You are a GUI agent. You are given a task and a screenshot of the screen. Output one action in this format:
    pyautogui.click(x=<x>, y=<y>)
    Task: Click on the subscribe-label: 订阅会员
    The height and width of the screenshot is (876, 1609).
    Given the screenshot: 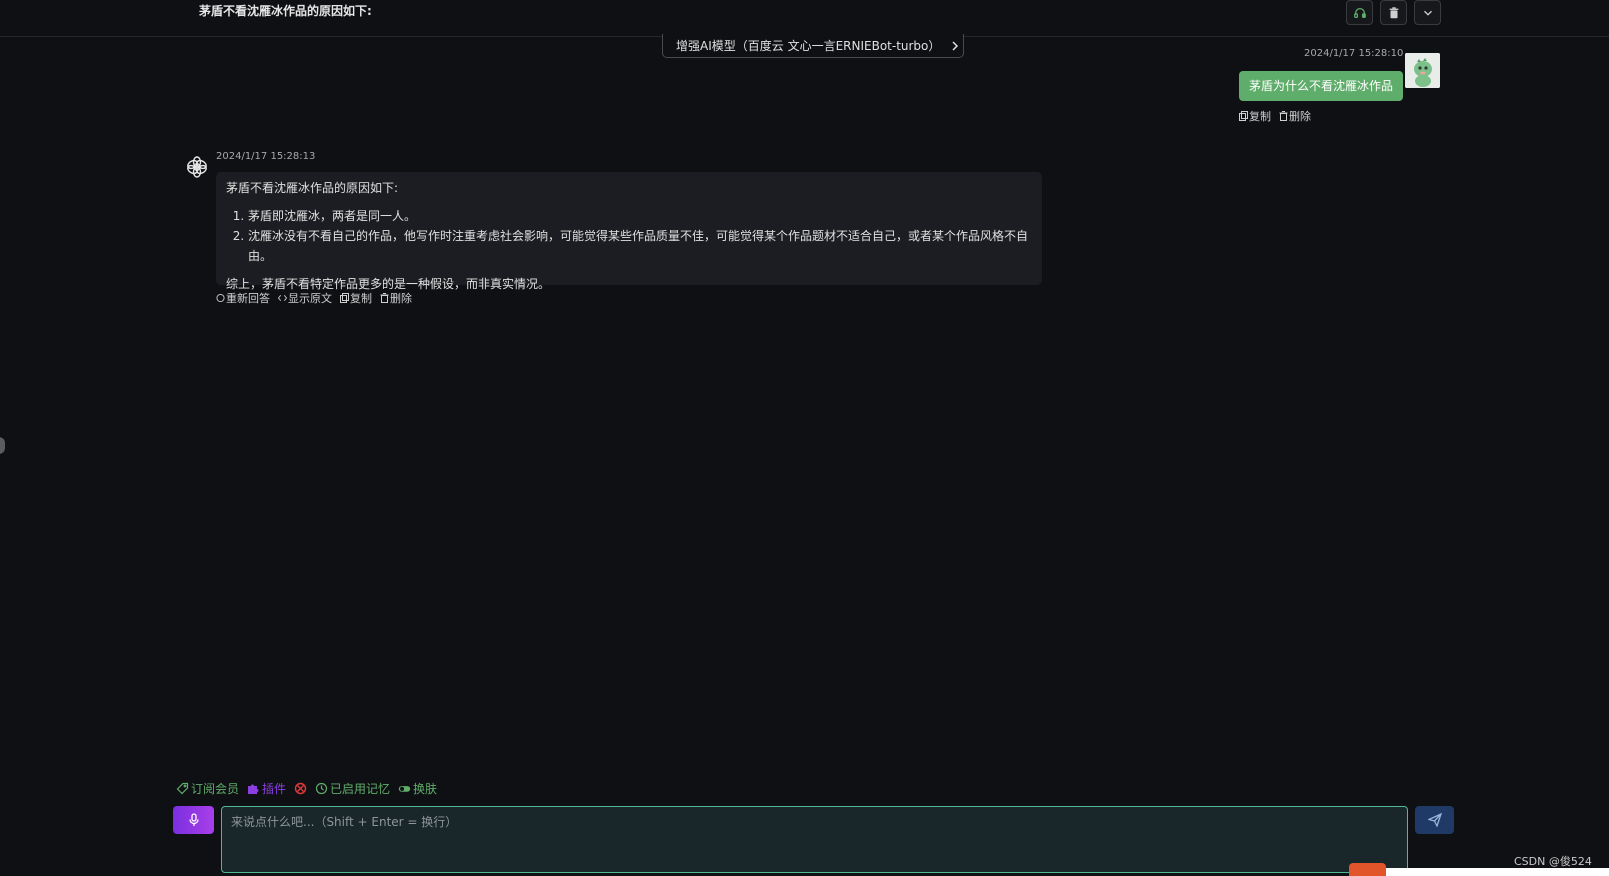 What is the action you would take?
    pyautogui.click(x=215, y=789)
    